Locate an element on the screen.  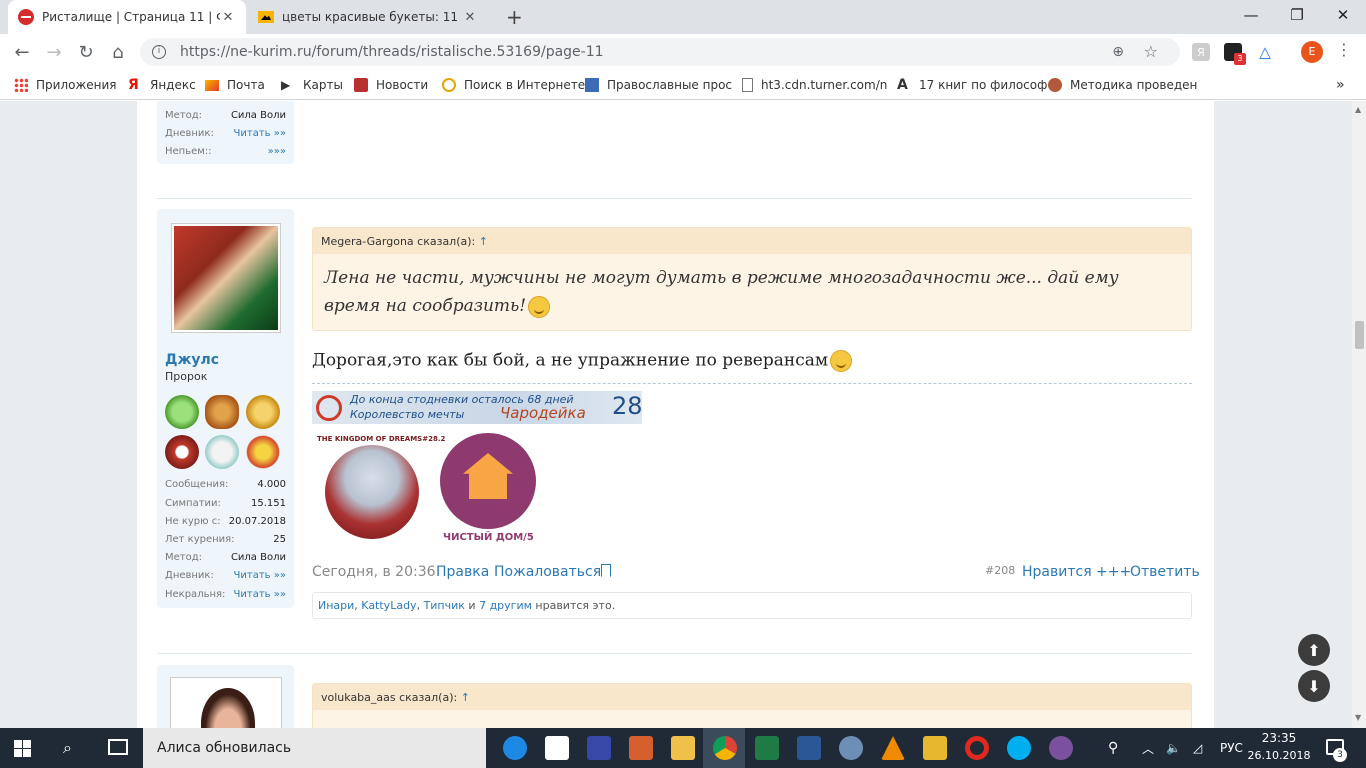
vertical-scrollbar: ▲ ▼ is located at coordinates (1359, 414).